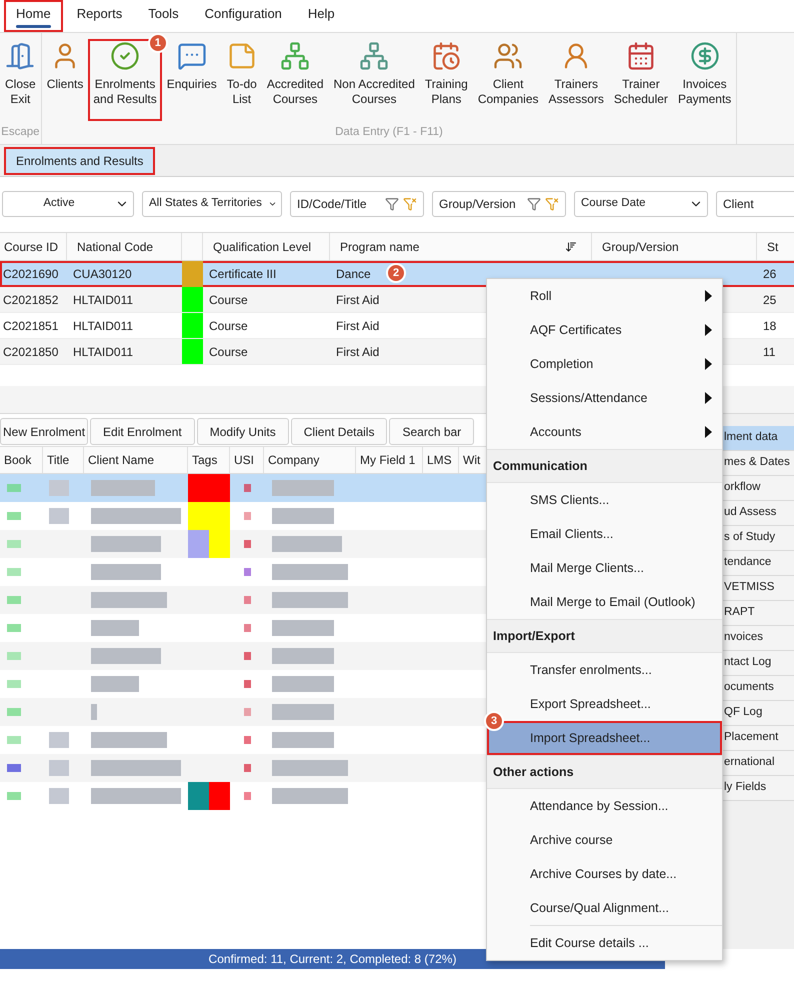 The height and width of the screenshot is (981, 794). What do you see at coordinates (243, 16) in the screenshot?
I see `menu-tab: Configuration` at bounding box center [243, 16].